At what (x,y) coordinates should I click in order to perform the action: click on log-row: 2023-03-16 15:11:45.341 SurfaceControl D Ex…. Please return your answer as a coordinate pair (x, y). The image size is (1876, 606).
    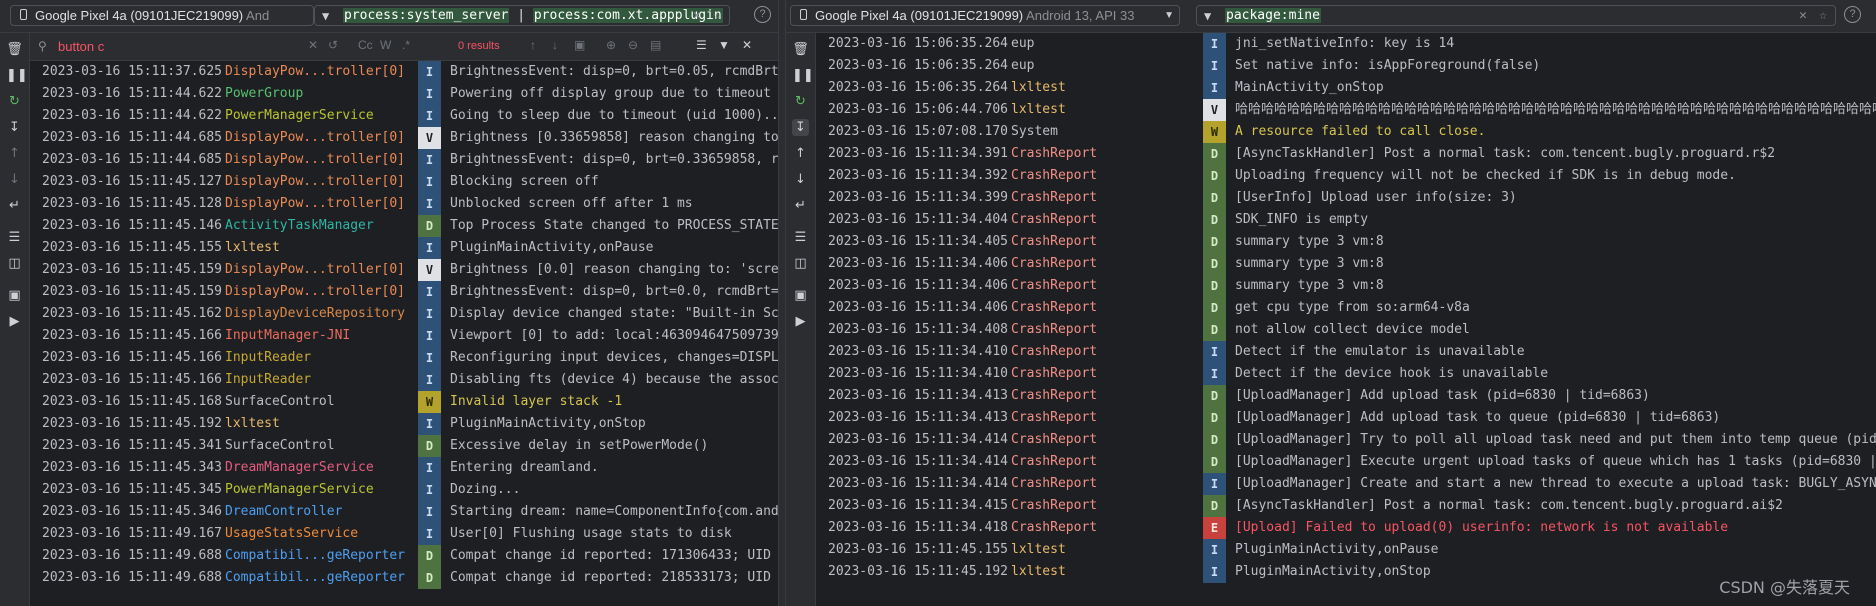
    Looking at the image, I should click on (404, 446).